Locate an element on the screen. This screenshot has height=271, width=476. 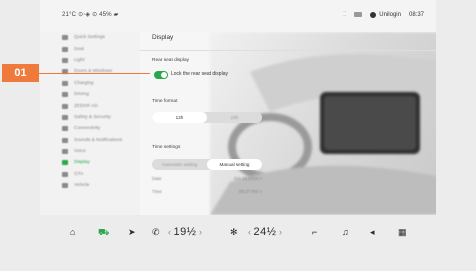
battery-icon is located at coordinates (358, 14).